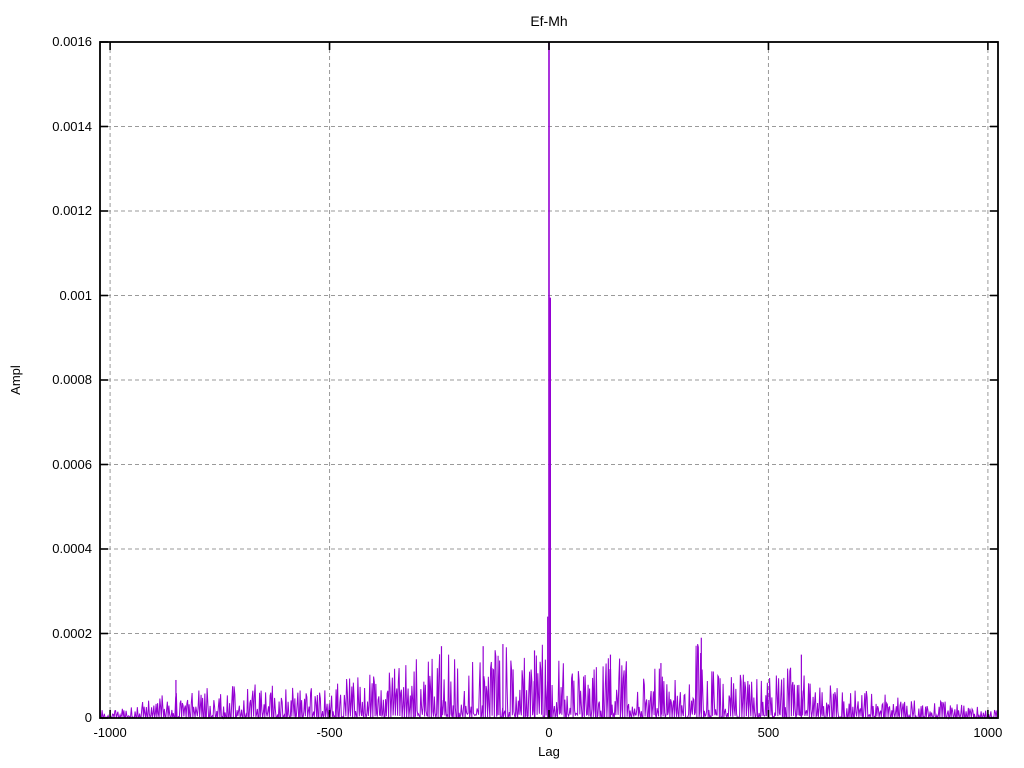 The image size is (1024, 768). Describe the element at coordinates (110, 732) in the screenshot. I see `x-tick-label: -1000` at that location.